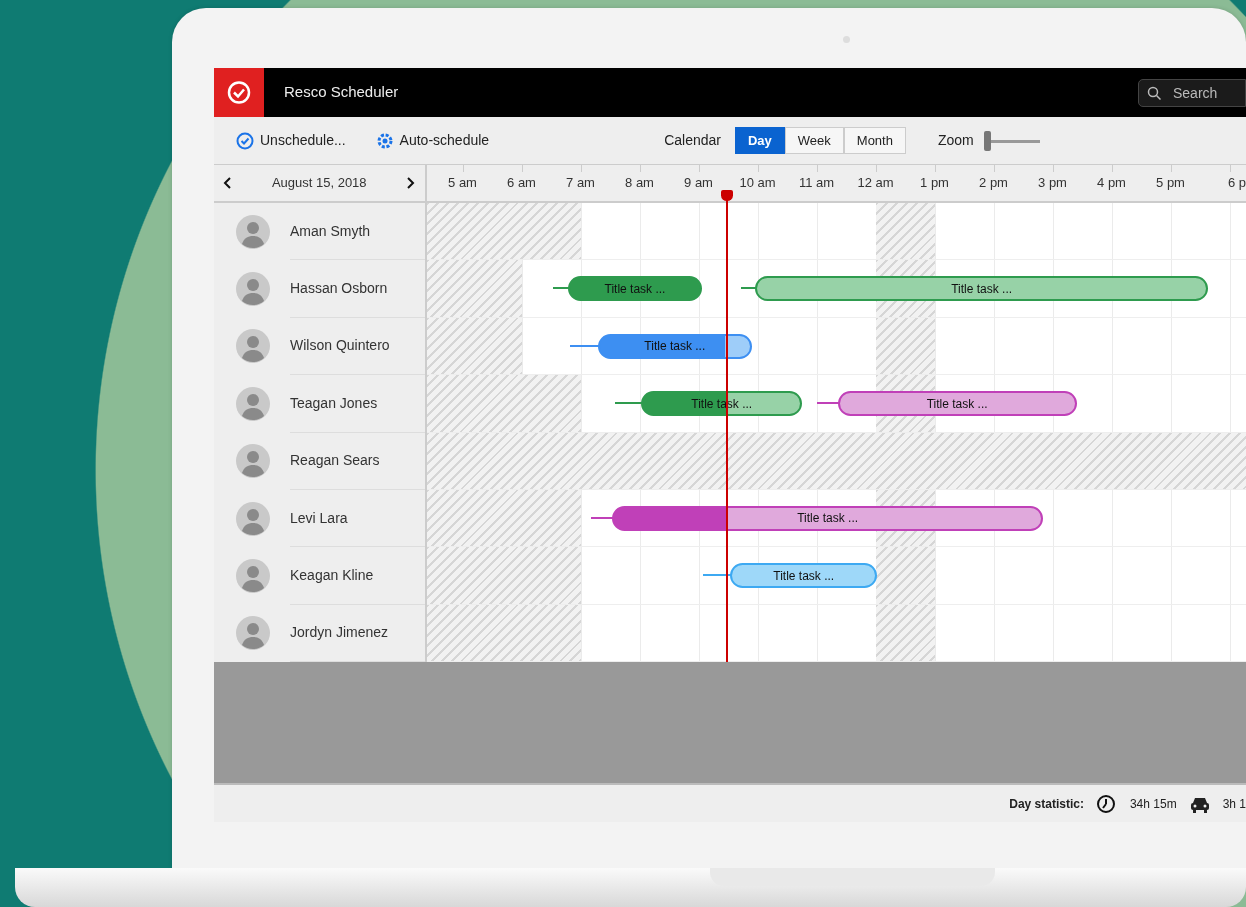 This screenshot has height=907, width=1246. I want to click on hour-label: 11 am, so click(816, 183).